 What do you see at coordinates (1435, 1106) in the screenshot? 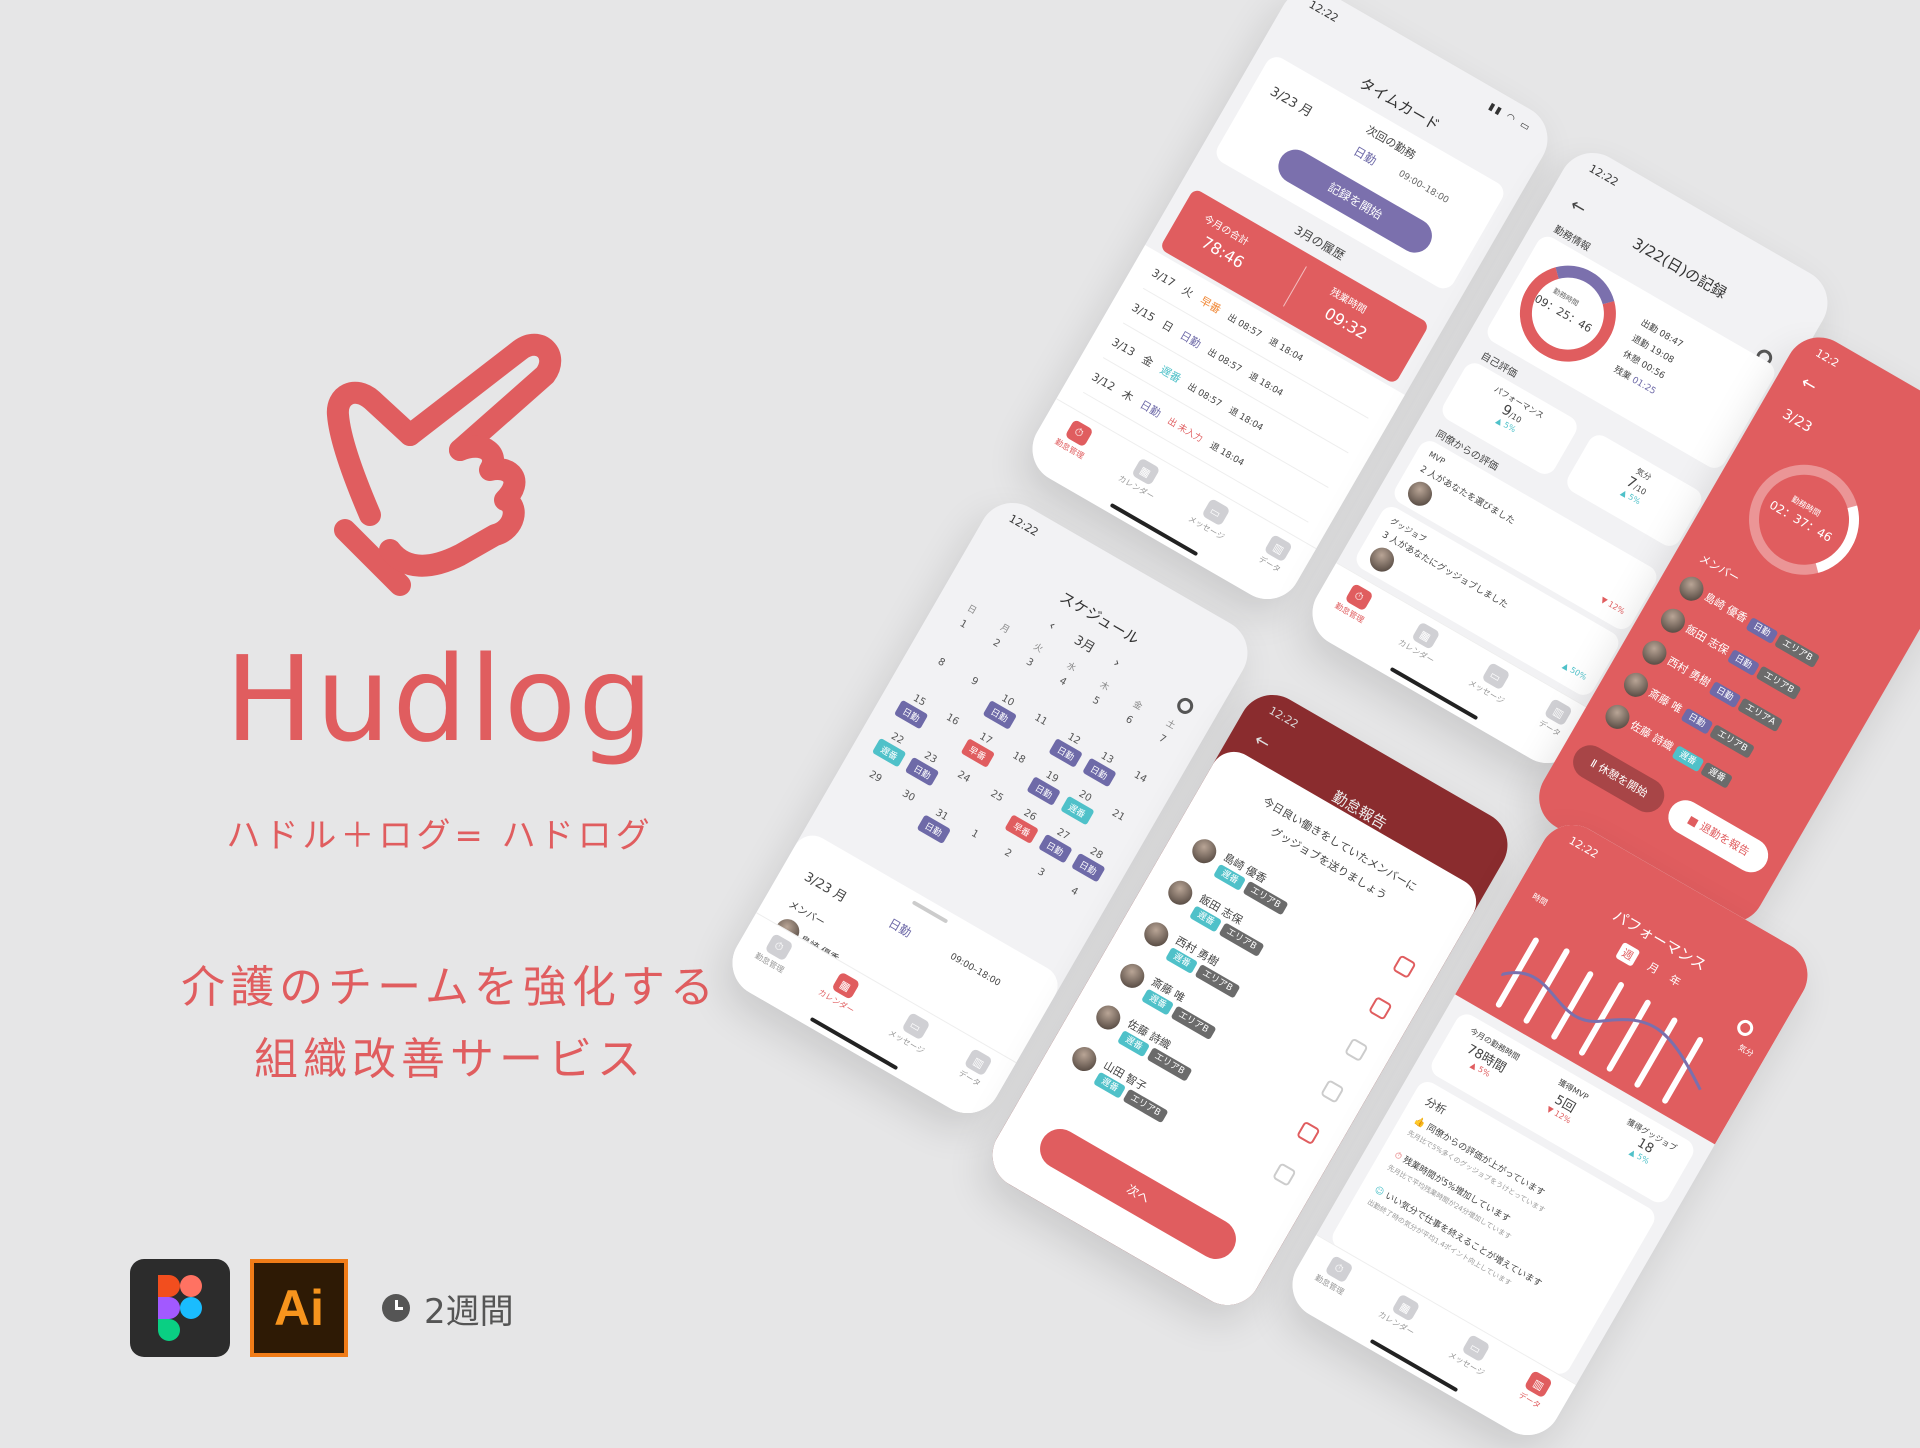
I see `analysis-title: 分析` at bounding box center [1435, 1106].